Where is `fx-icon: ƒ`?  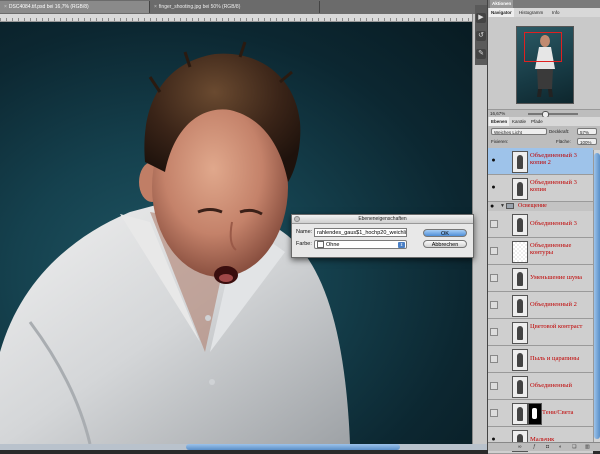
fx-icon: ƒ is located at coordinates (534, 447).